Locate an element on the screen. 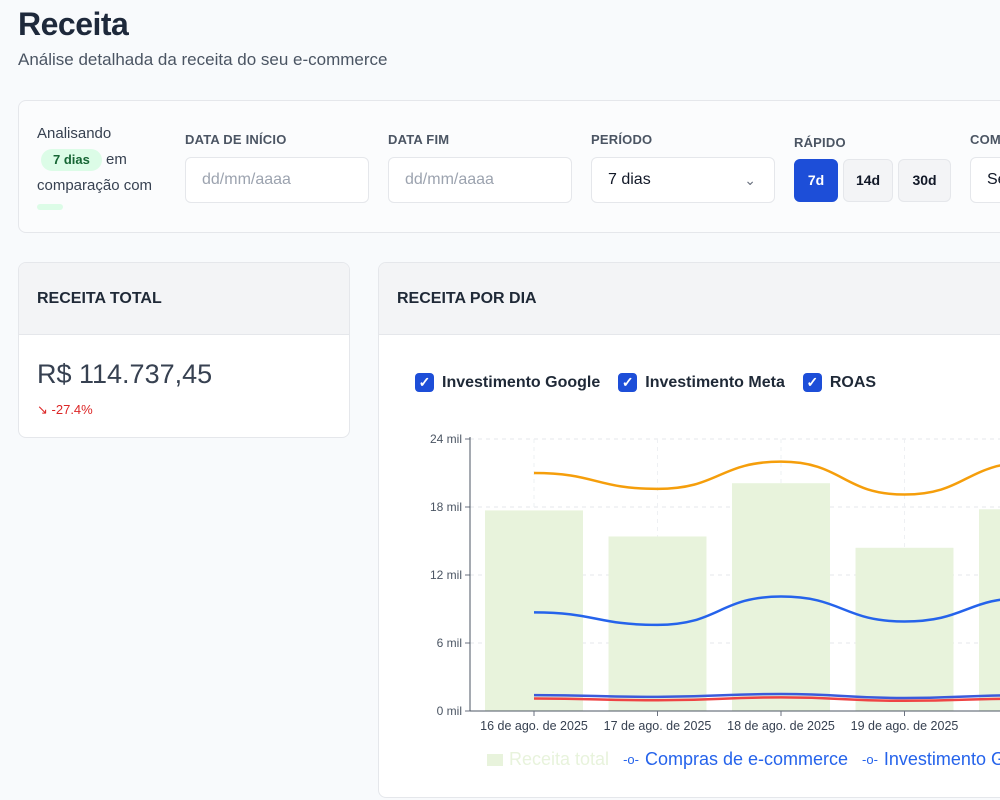  legend-item-google: -o- Investimento G is located at coordinates (931, 759).